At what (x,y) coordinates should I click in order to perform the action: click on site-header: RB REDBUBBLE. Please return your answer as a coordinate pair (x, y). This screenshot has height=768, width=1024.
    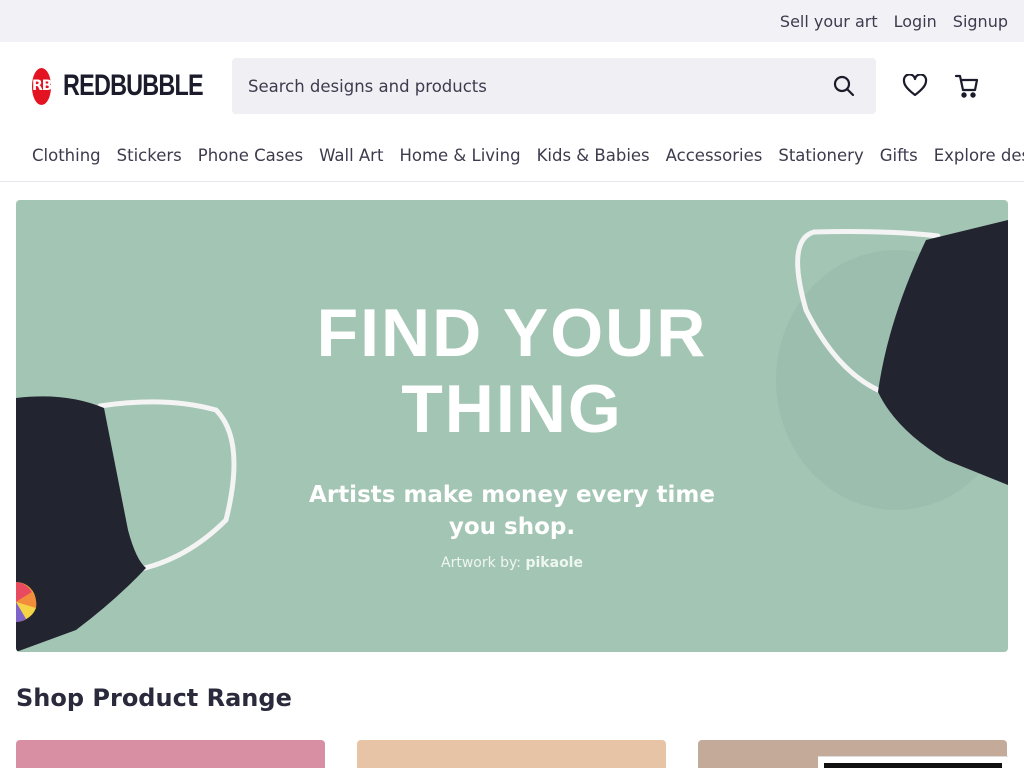
    Looking at the image, I should click on (512, 86).